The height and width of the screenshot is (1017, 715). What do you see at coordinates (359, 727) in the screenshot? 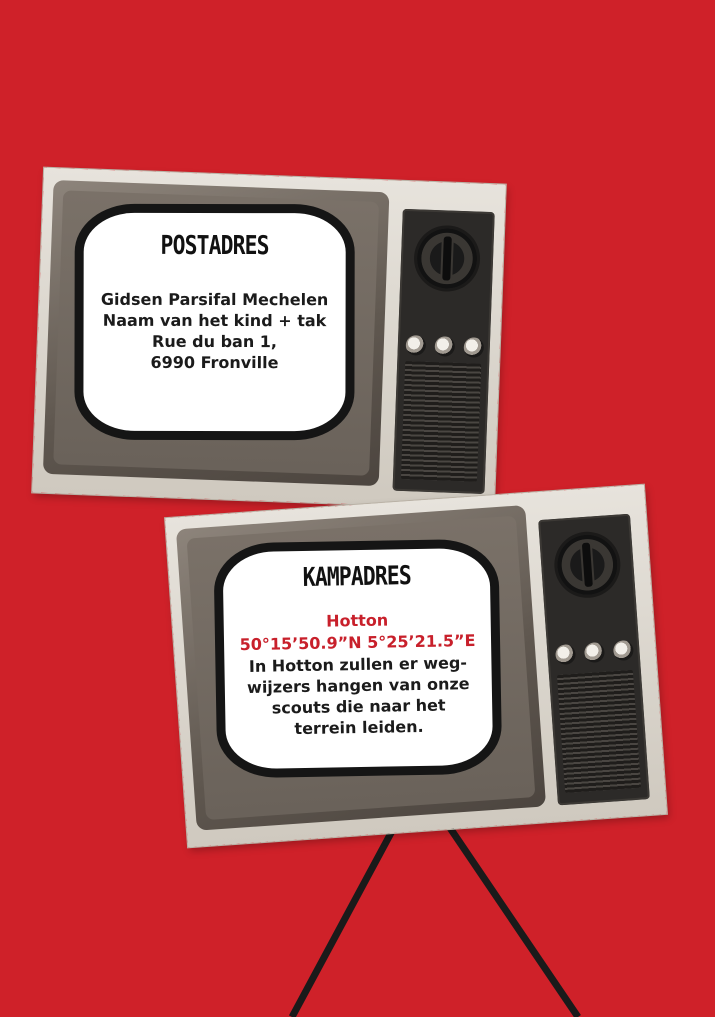
I see `kampadres-line-4: terrein leiden.` at bounding box center [359, 727].